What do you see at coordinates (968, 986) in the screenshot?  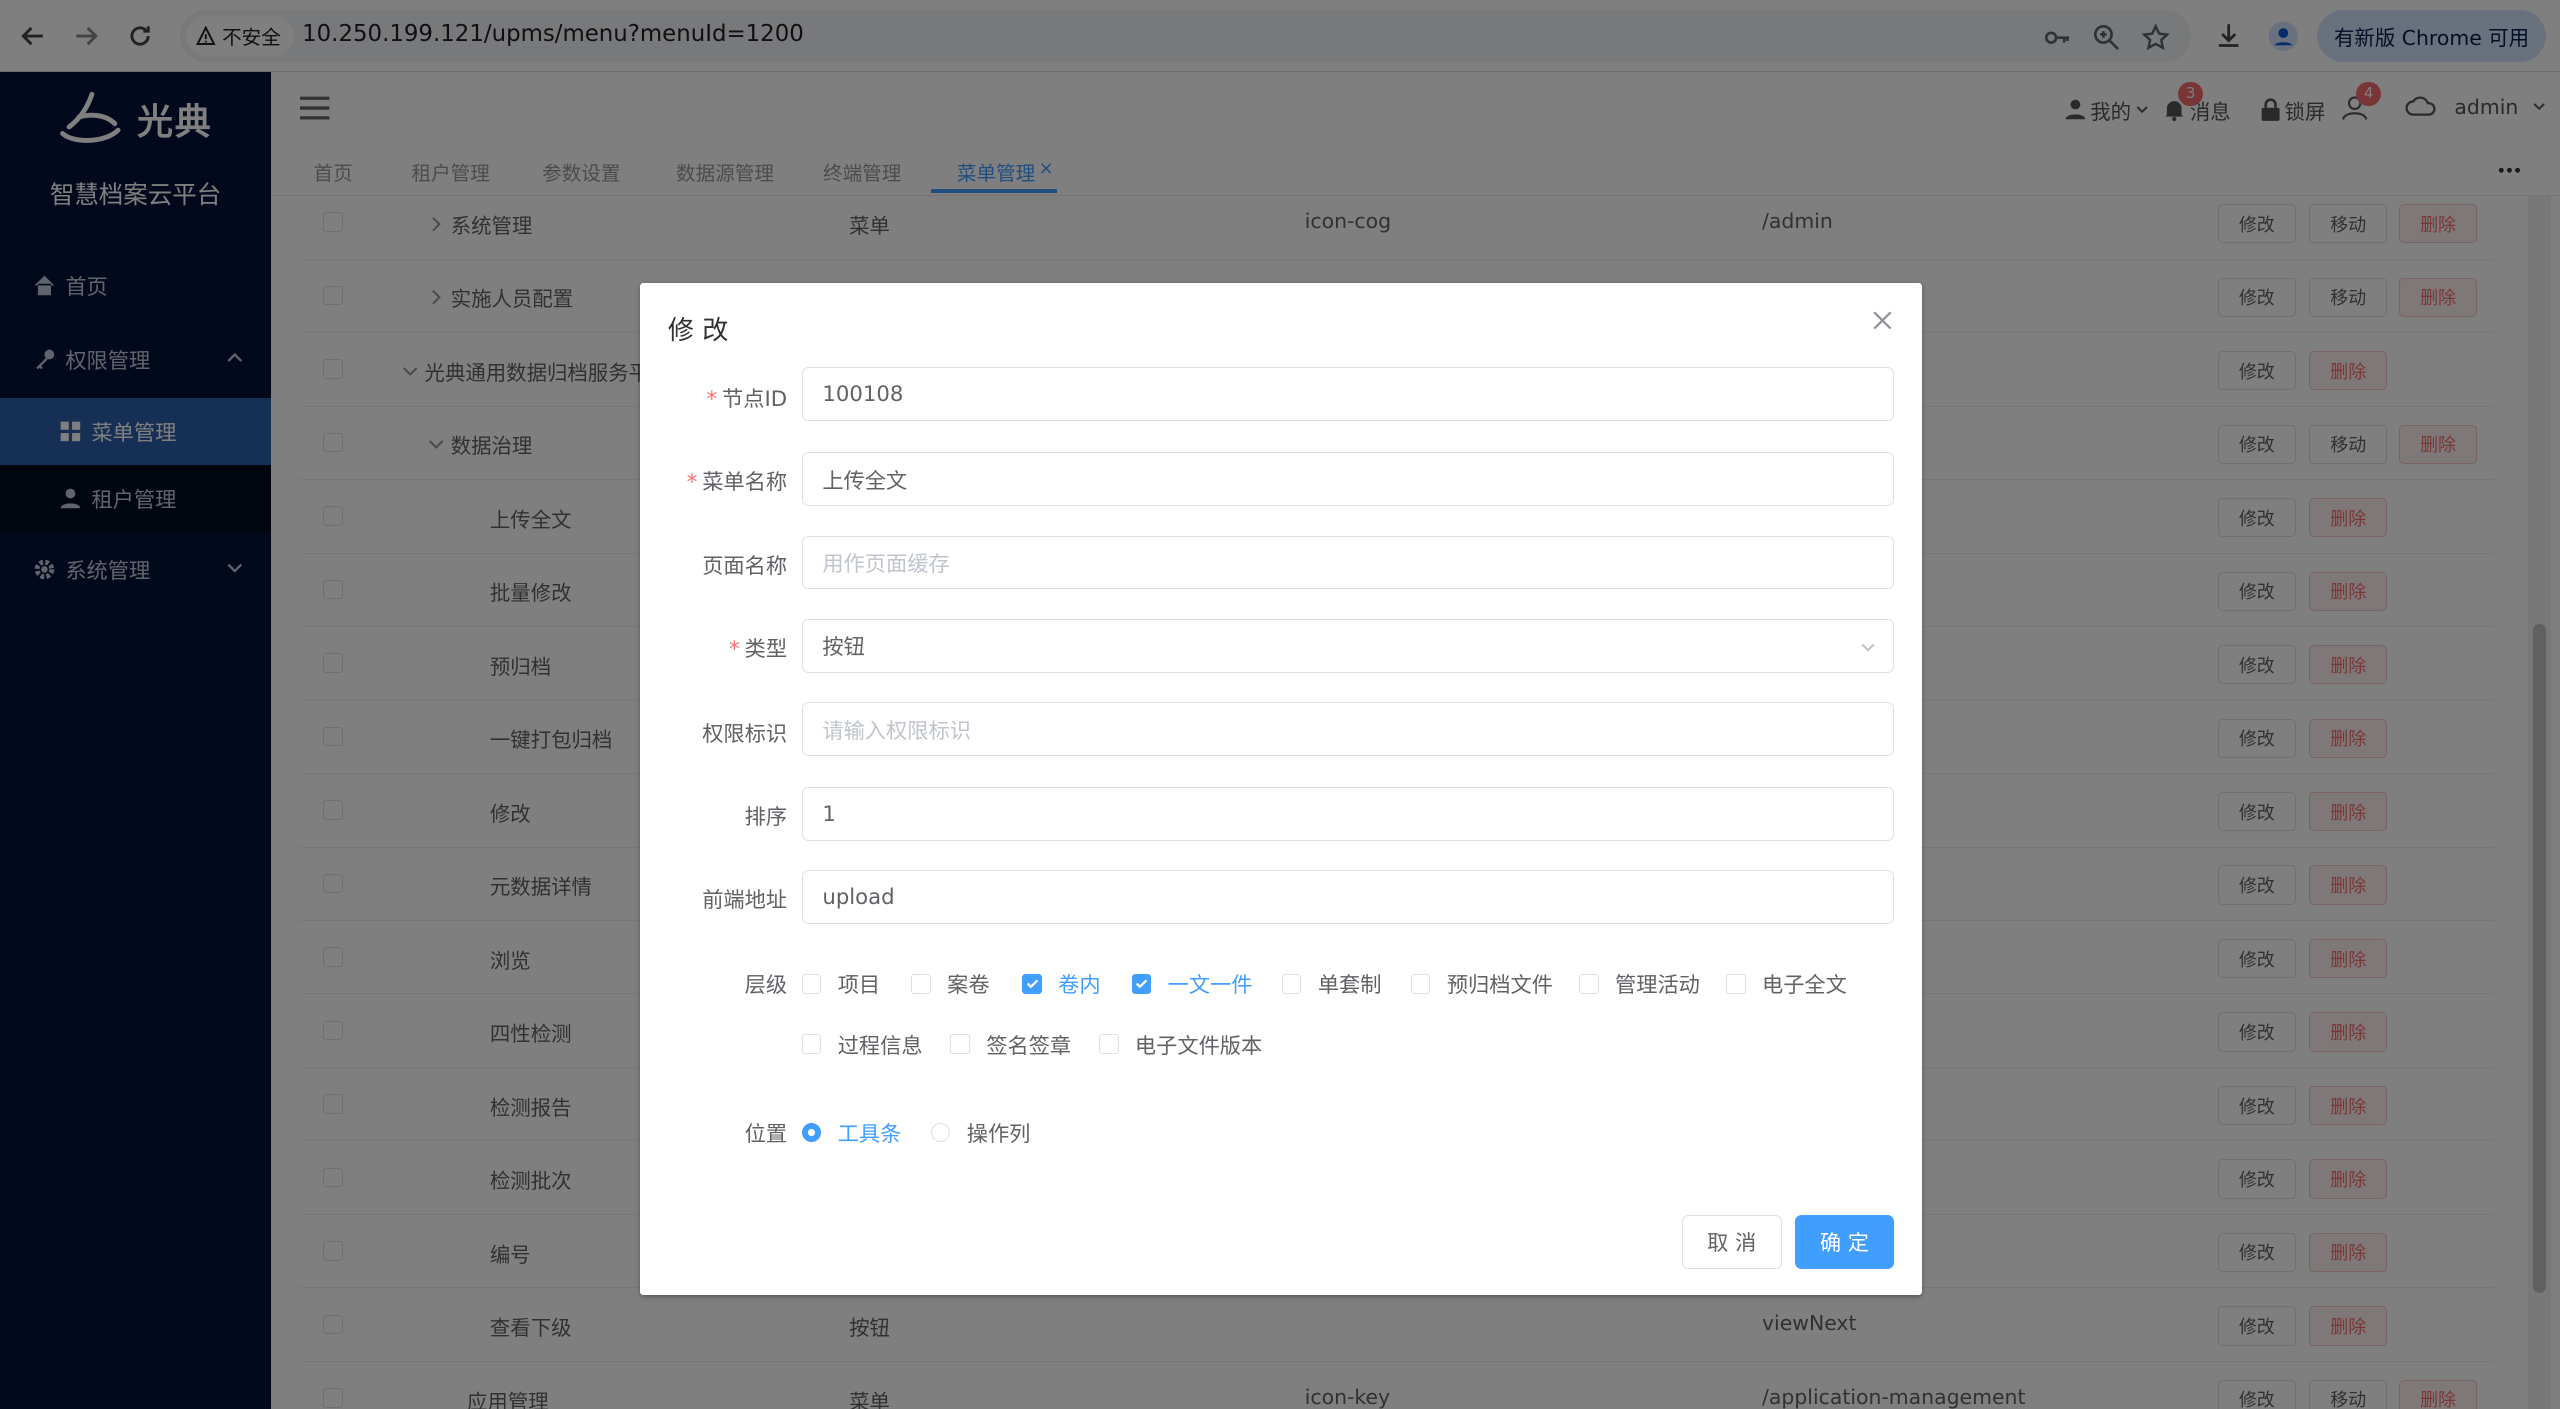 I see `level-option-label: 案卷` at bounding box center [968, 986].